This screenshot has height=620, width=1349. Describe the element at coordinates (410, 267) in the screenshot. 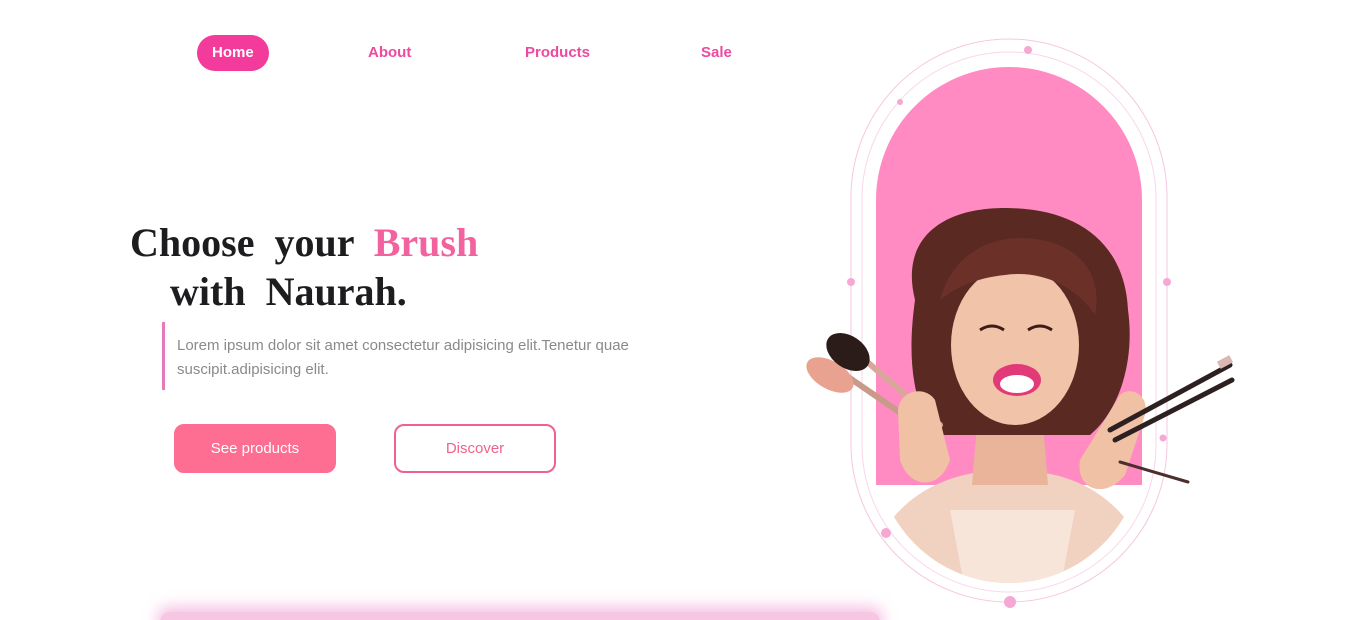

I see `hero-headline: Choose your Brush with Naurah.` at that location.